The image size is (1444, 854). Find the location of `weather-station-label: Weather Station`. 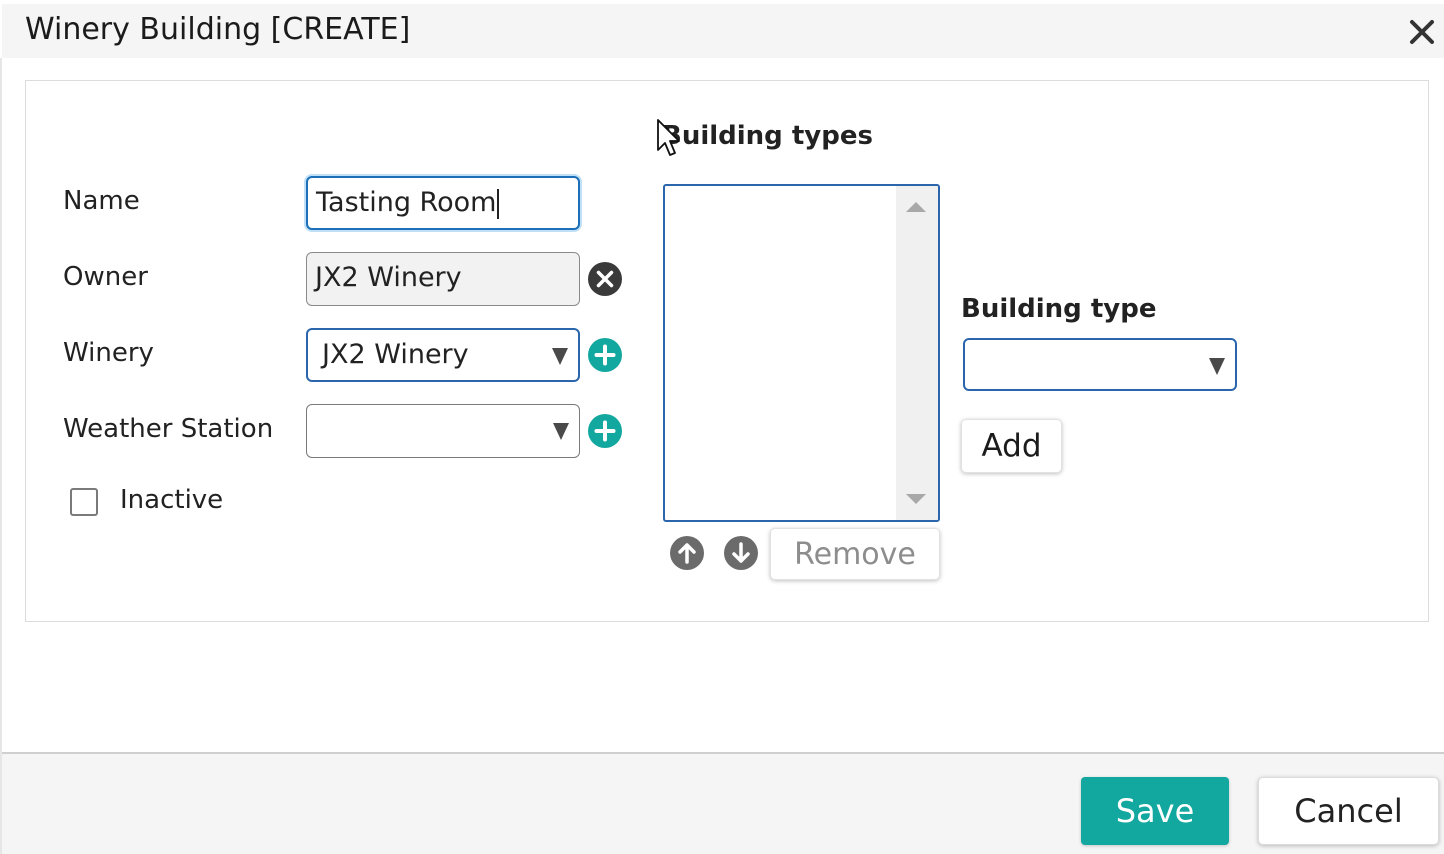

weather-station-label: Weather Station is located at coordinates (168, 429).